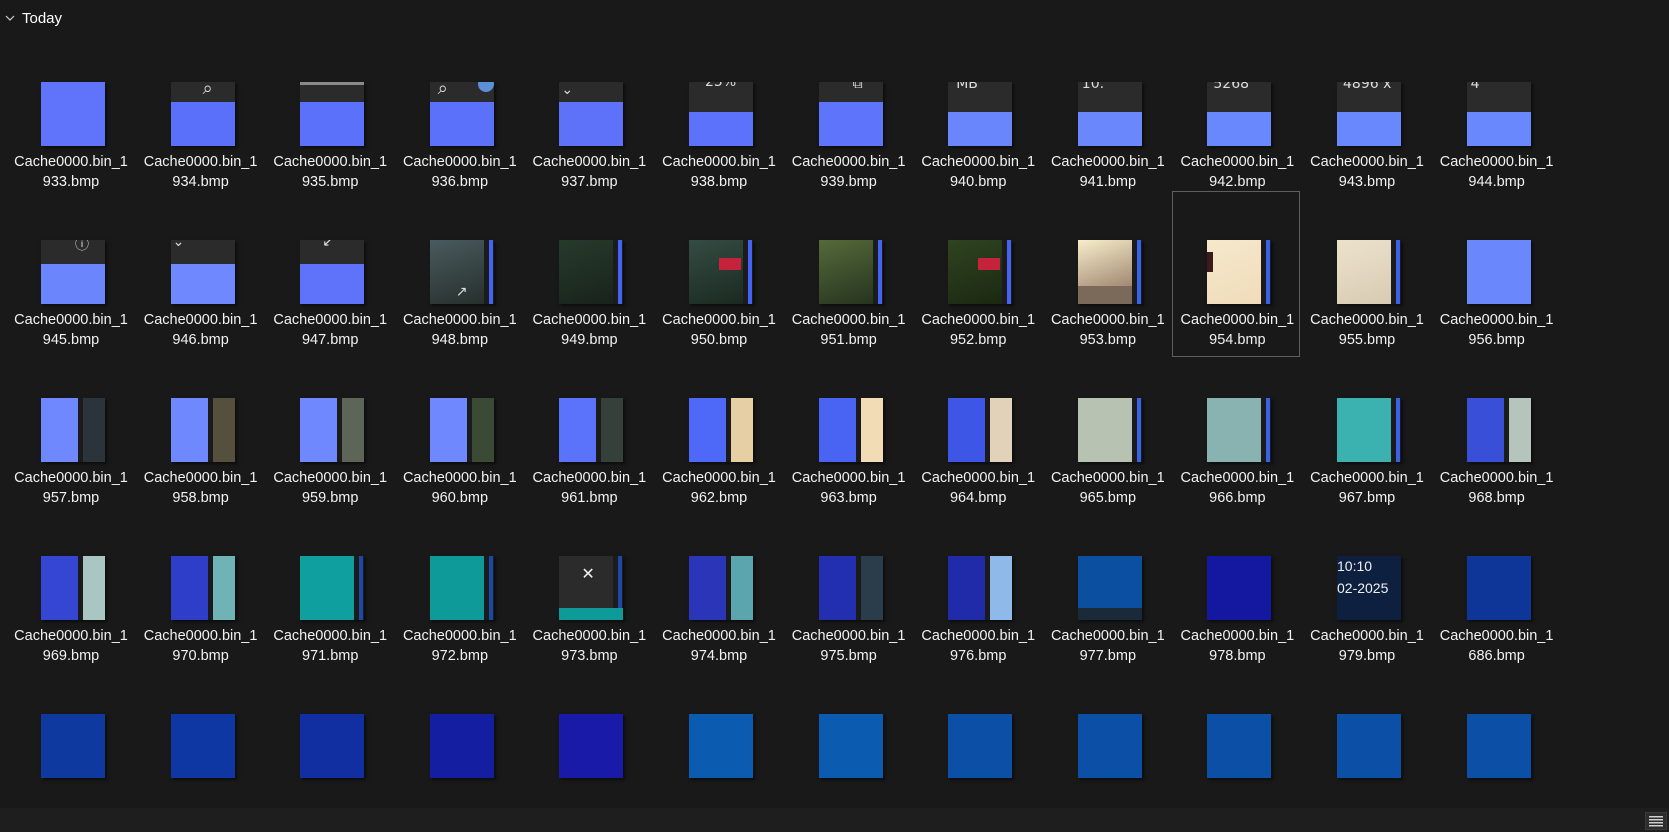 The image size is (1669, 832). What do you see at coordinates (71, 340) in the screenshot?
I see `file-name-line-2: 945.bmp` at bounding box center [71, 340].